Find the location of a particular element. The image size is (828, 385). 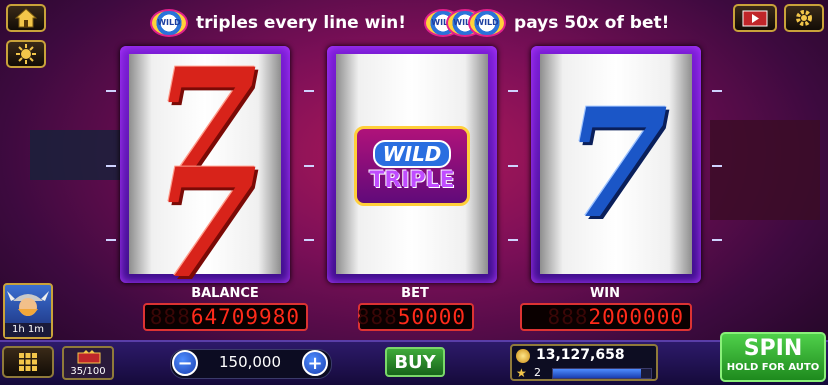

paytable-button is located at coordinates (28, 362).